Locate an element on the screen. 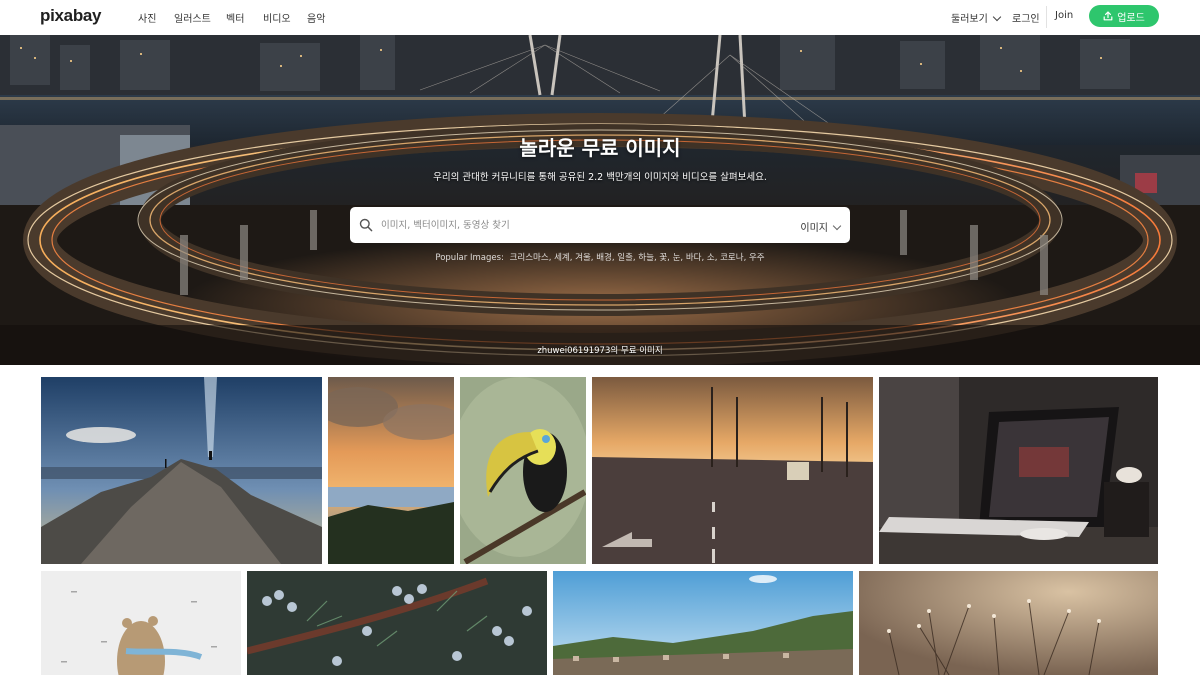 Image resolution: width=1200 pixels, height=675 pixels. street-sunset-image is located at coordinates (732, 470).